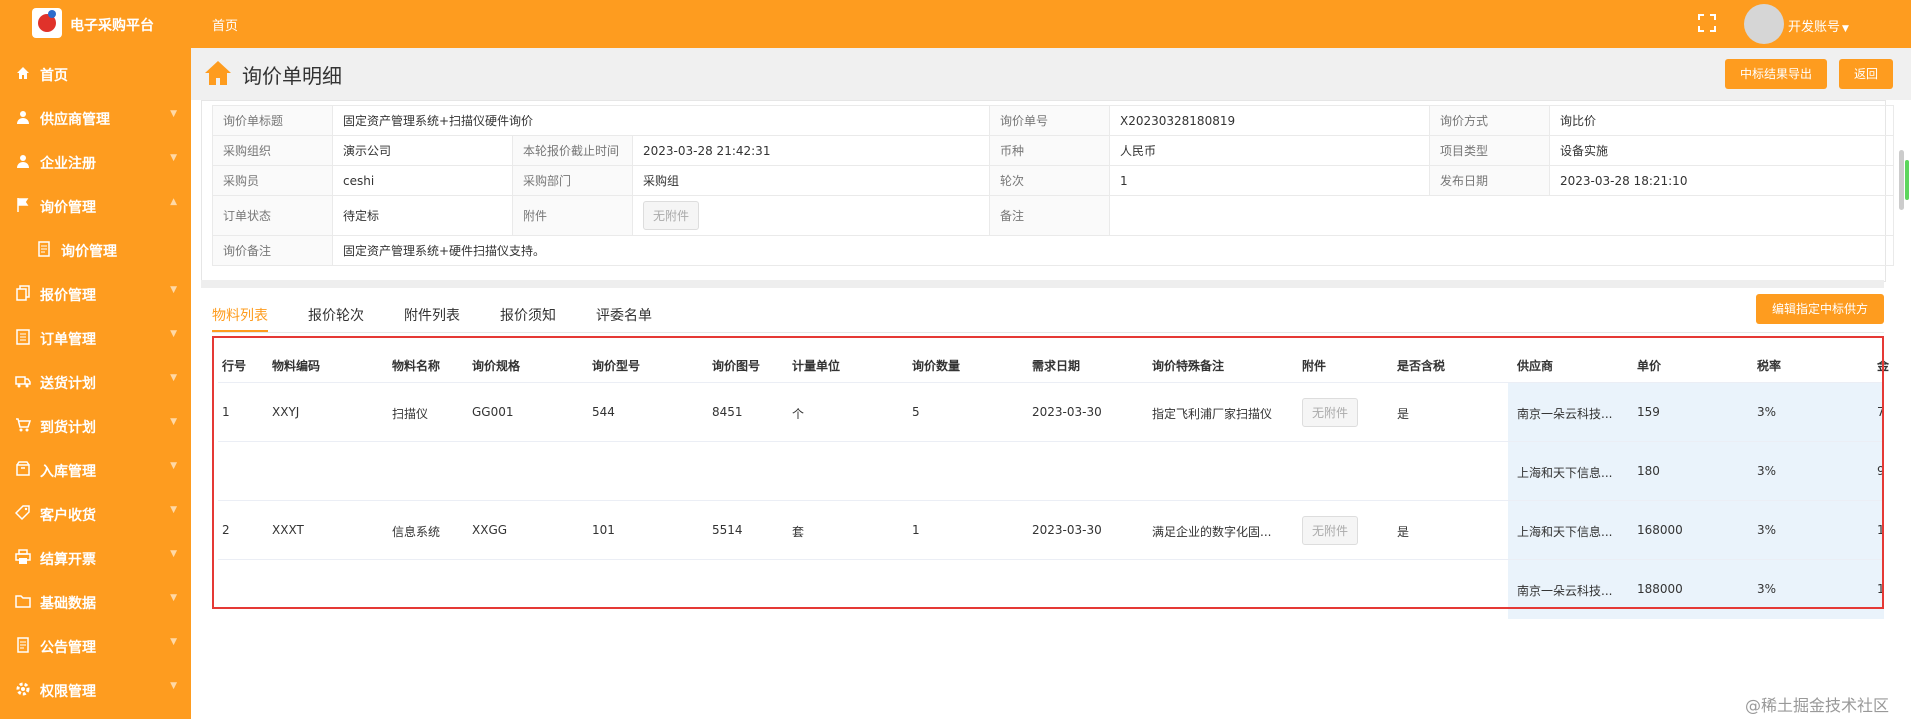 The image size is (1911, 719). I want to click on label-org: 采购组织, so click(272, 150).